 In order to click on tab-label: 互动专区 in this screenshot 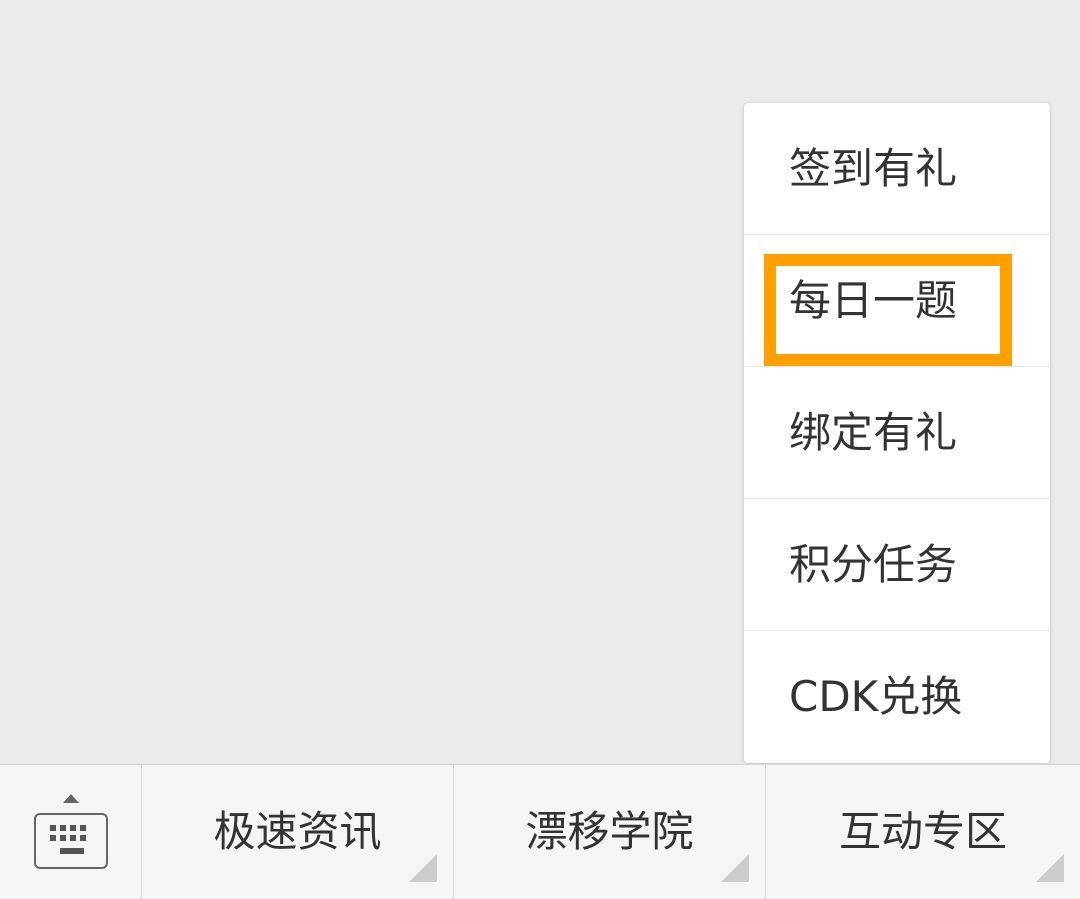, I will do `click(922, 831)`.